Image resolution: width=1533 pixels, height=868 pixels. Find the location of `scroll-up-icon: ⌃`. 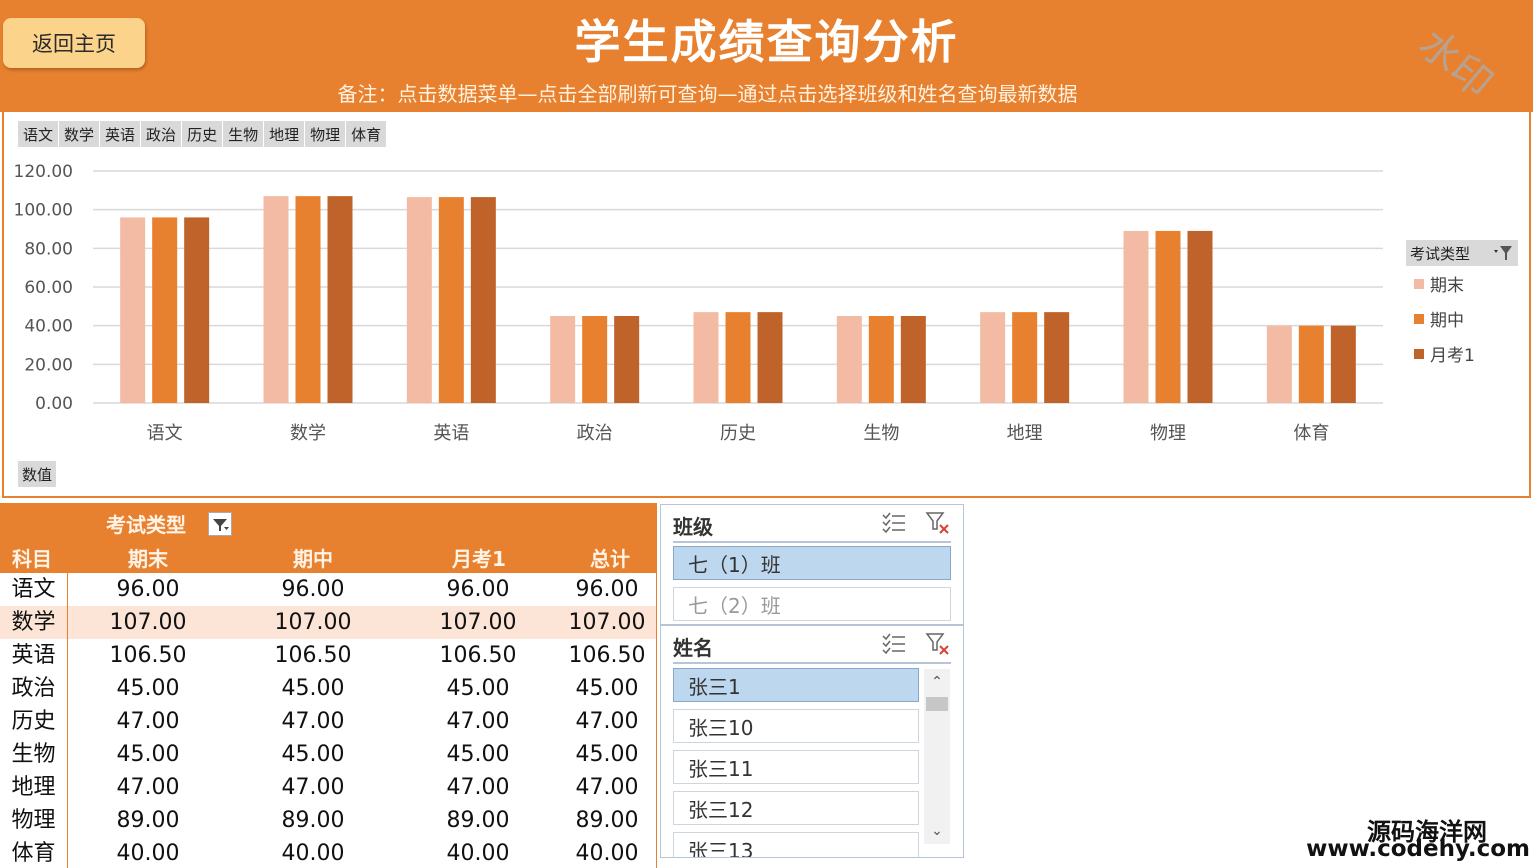

scroll-up-icon: ⌃ is located at coordinates (937, 682).